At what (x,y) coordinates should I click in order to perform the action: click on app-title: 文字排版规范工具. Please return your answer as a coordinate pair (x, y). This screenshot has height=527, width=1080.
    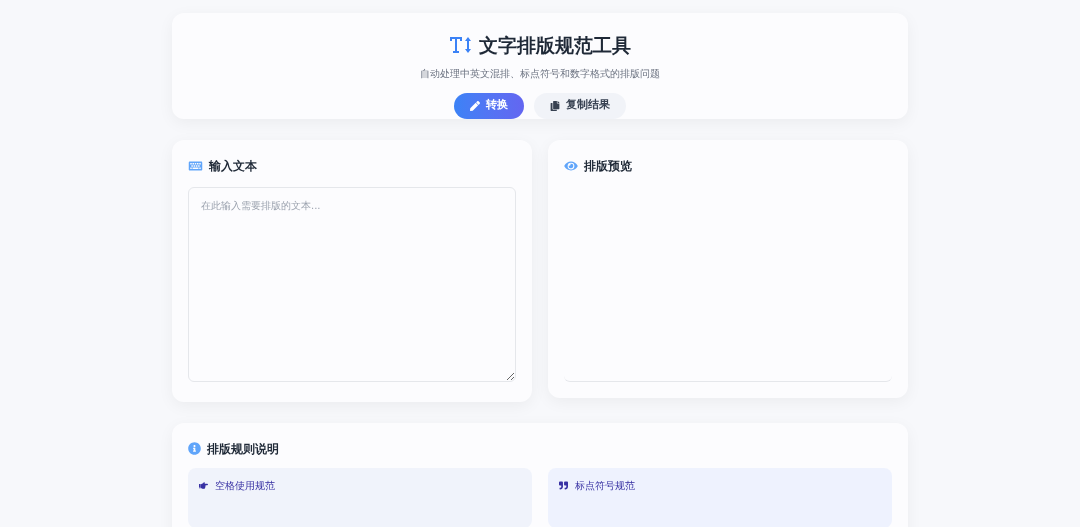
    Looking at the image, I should click on (555, 45).